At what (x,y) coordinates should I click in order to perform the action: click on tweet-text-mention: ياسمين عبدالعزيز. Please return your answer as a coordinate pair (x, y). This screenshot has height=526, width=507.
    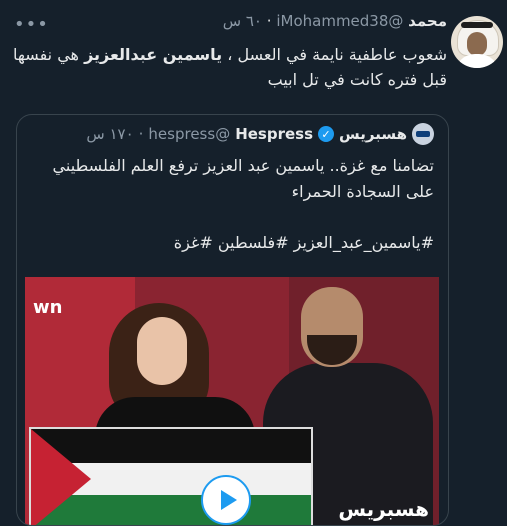
    Looking at the image, I should click on (153, 54).